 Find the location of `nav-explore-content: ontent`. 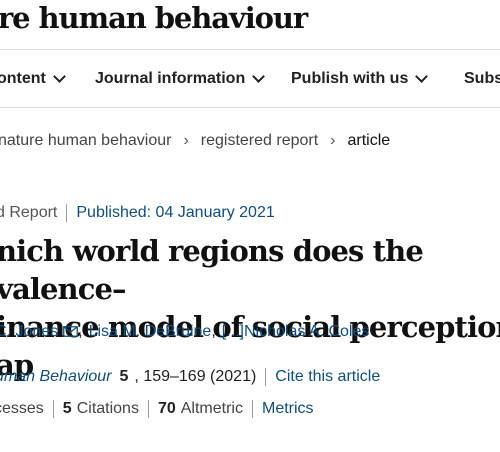

nav-explore-content: ontent is located at coordinates (33, 78).